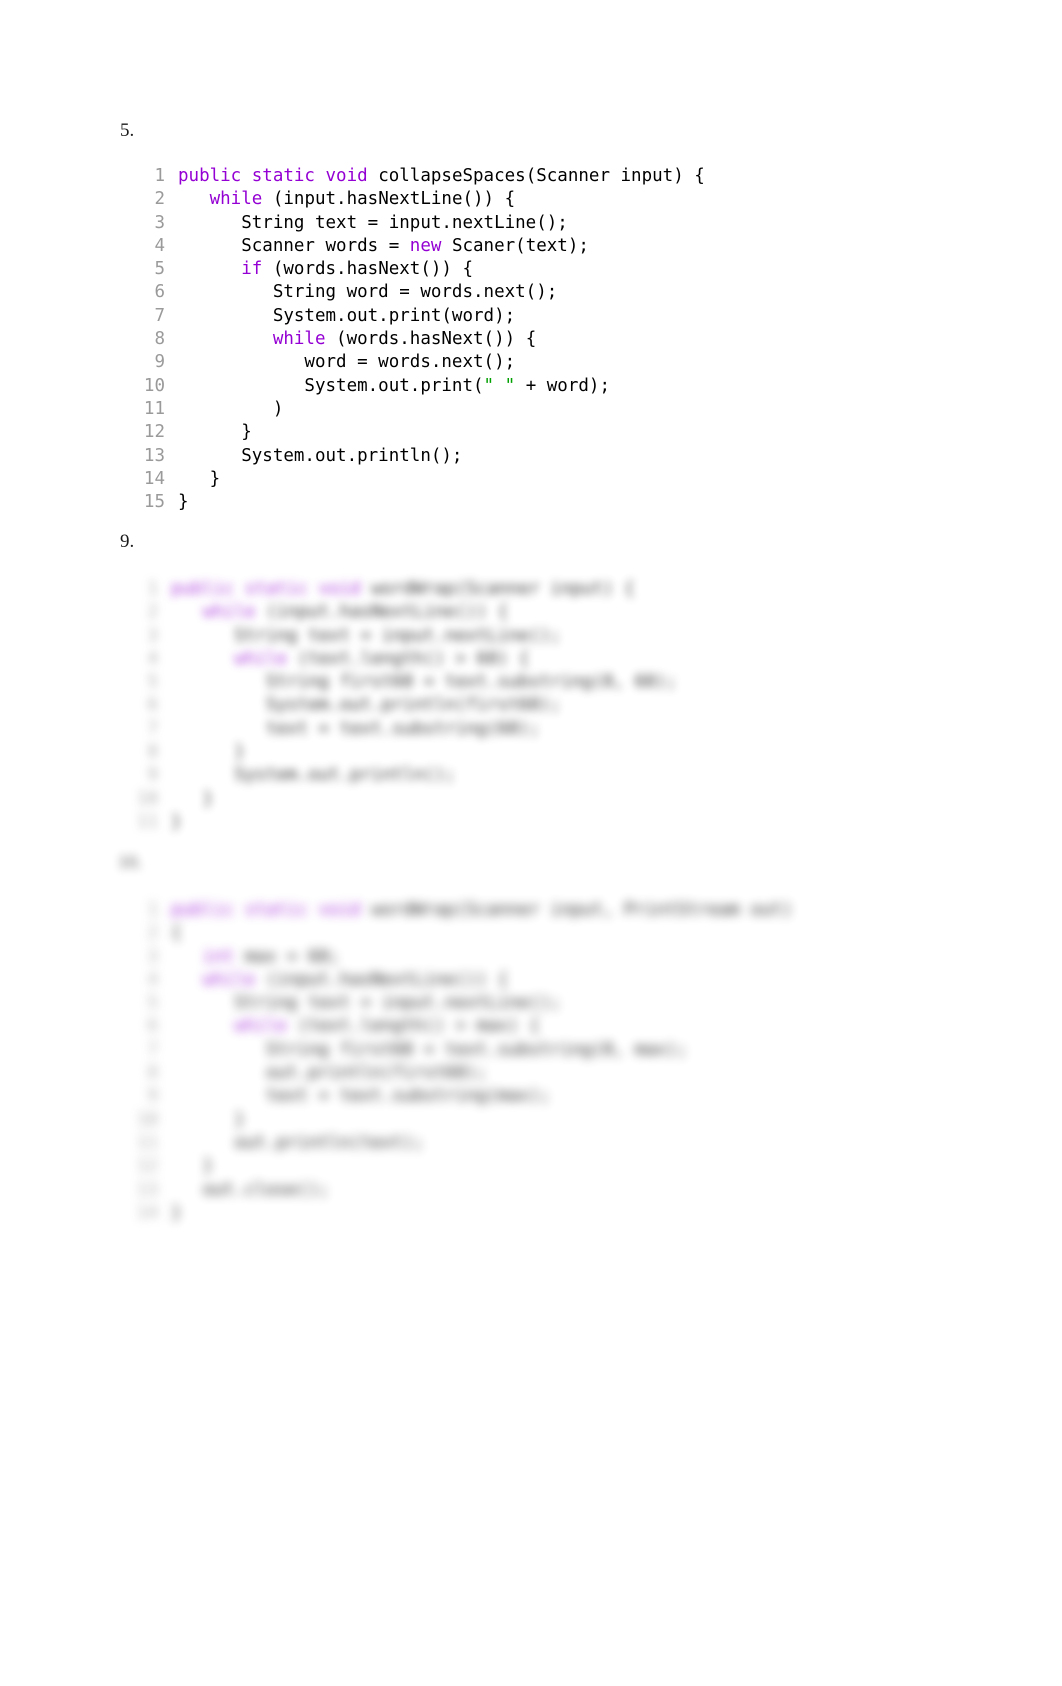 The image size is (1062, 1686). What do you see at coordinates (429, 1050) in the screenshot?
I see `code-line-text: String first60 = text.substring(0, max);` at bounding box center [429, 1050].